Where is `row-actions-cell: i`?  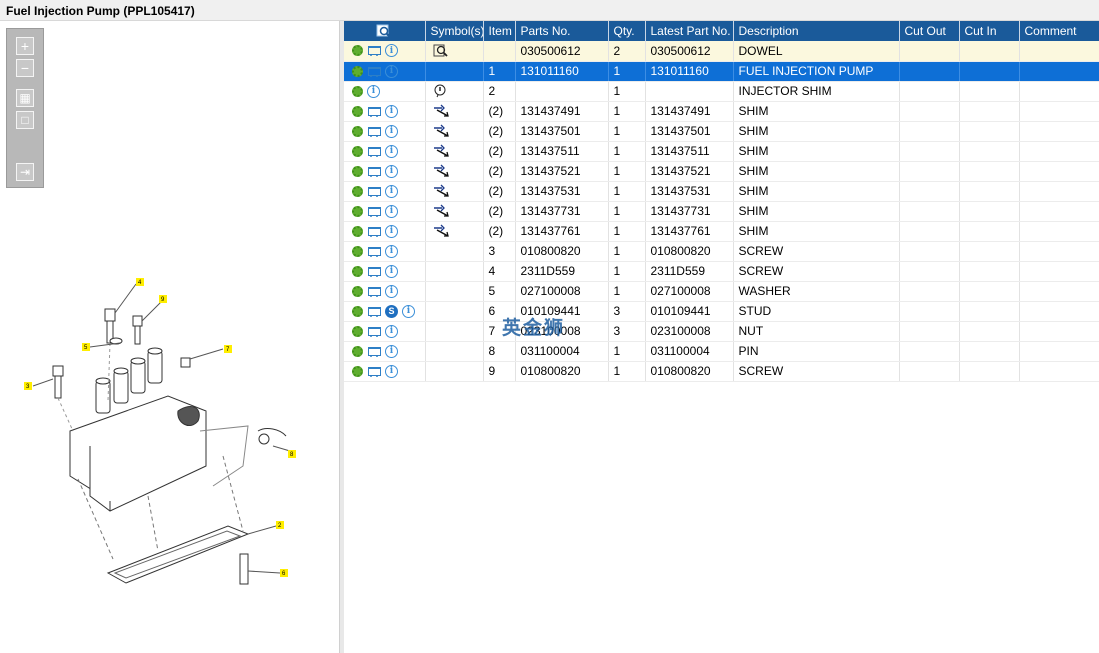 row-actions-cell: i is located at coordinates (385, 271).